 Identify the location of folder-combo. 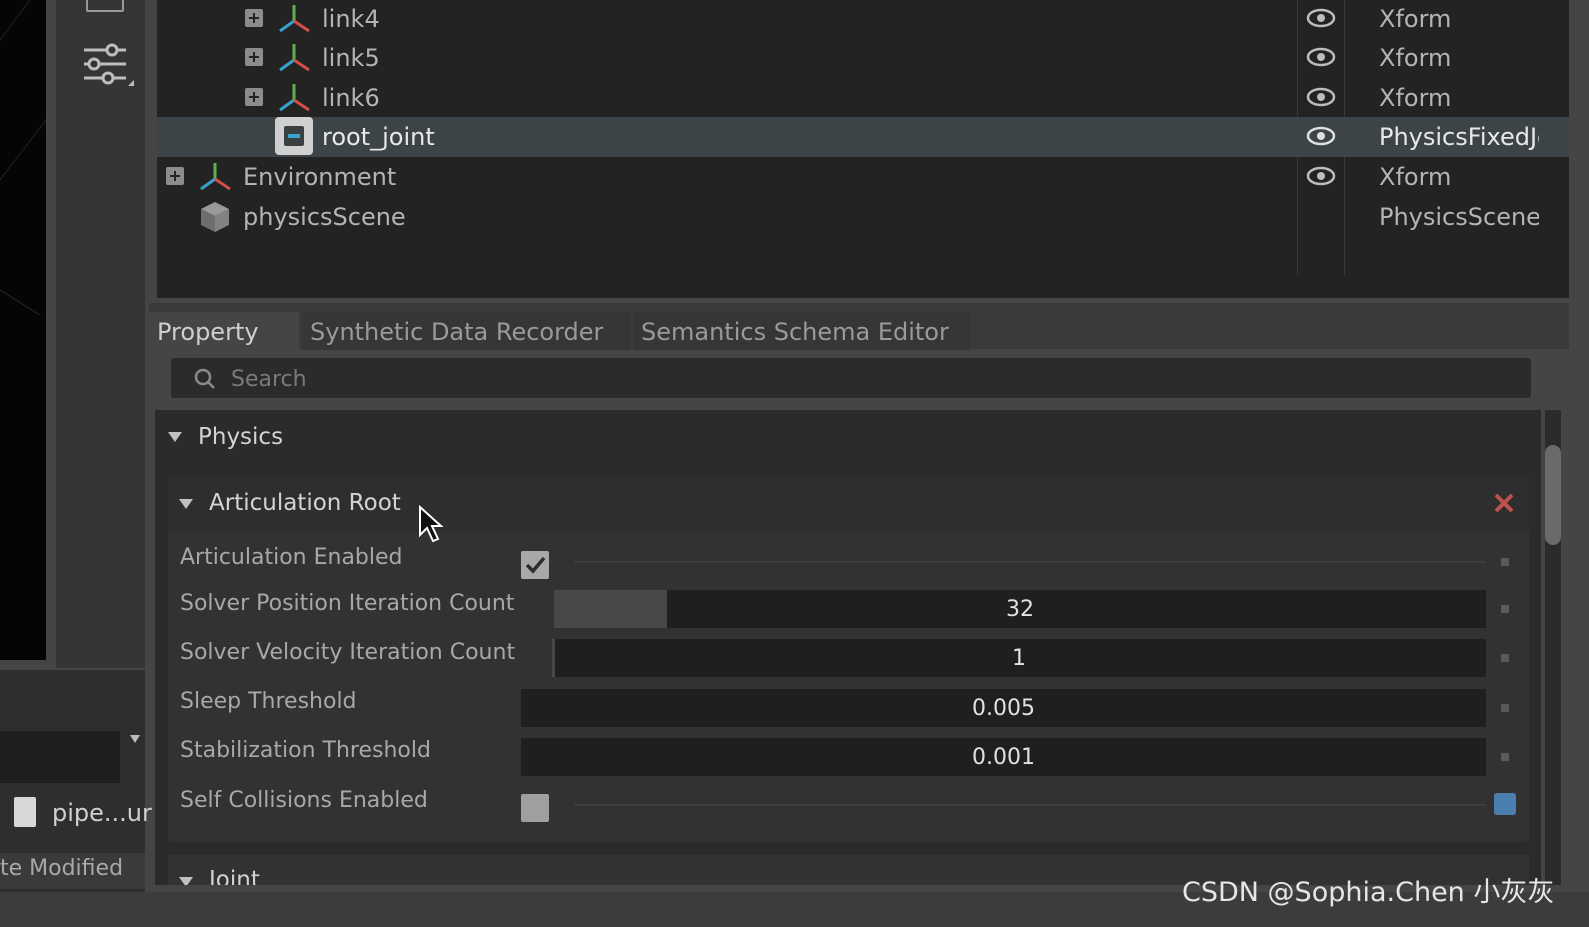
(60, 757).